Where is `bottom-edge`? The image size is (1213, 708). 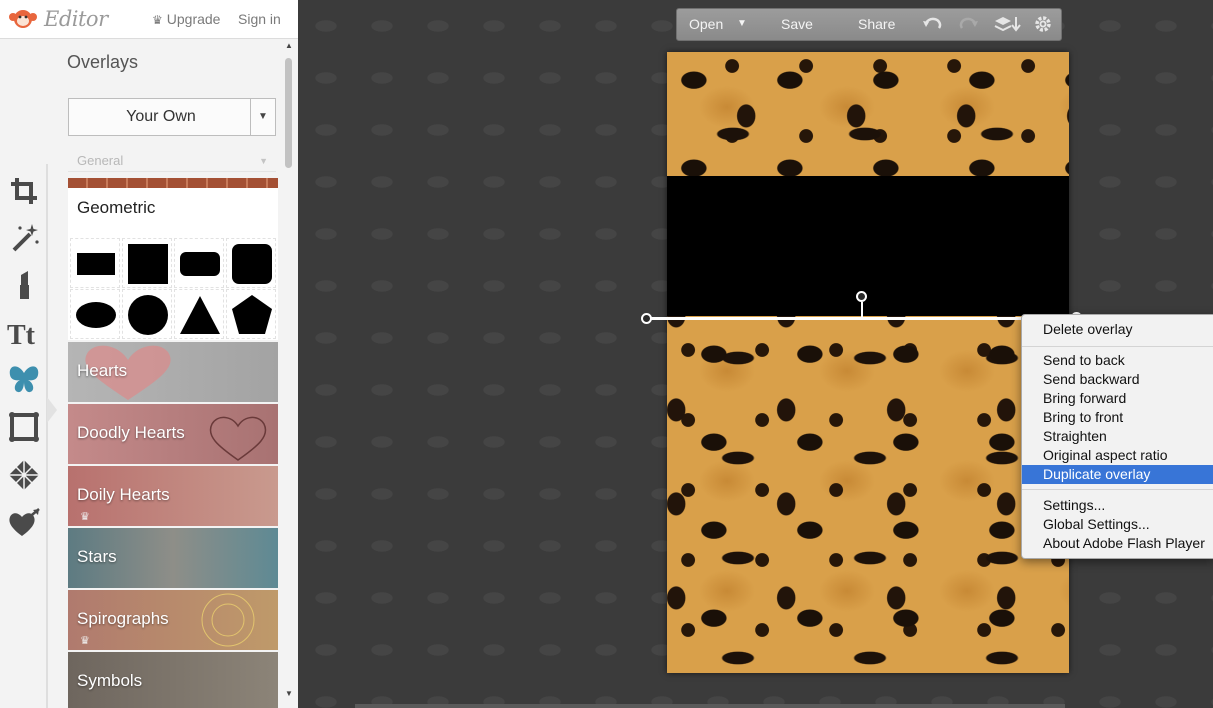 bottom-edge is located at coordinates (710, 706).